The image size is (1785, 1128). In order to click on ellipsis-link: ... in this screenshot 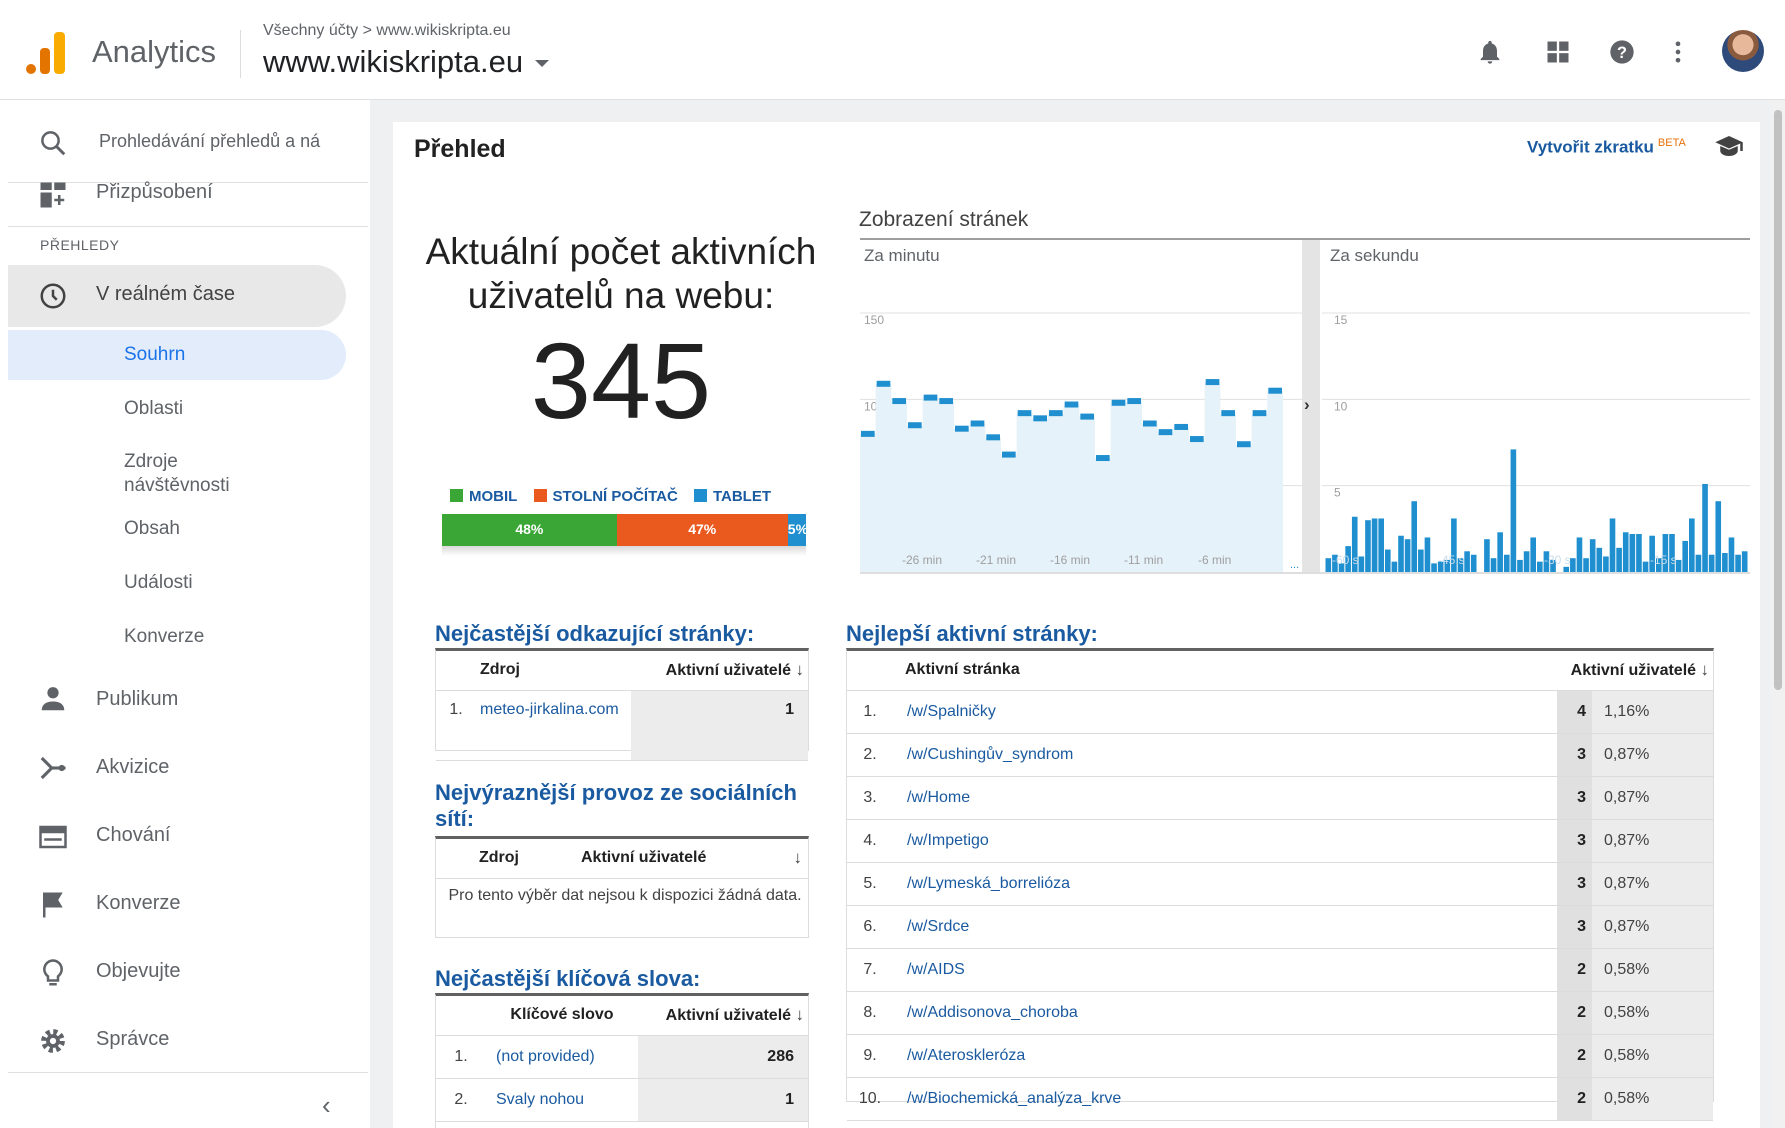, I will do `click(1294, 565)`.